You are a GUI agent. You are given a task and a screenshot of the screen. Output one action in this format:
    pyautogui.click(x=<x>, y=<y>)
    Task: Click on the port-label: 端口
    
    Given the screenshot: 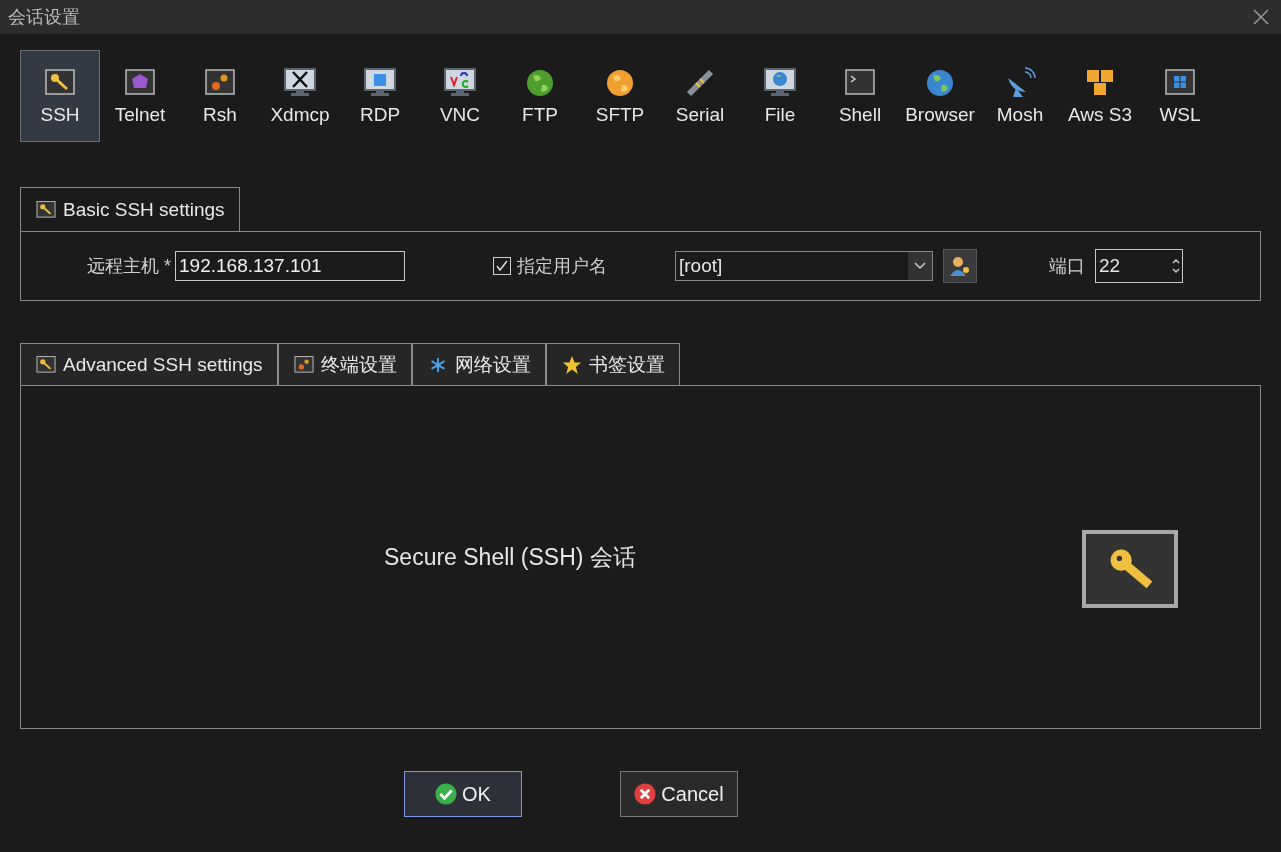 What is the action you would take?
    pyautogui.click(x=1067, y=266)
    